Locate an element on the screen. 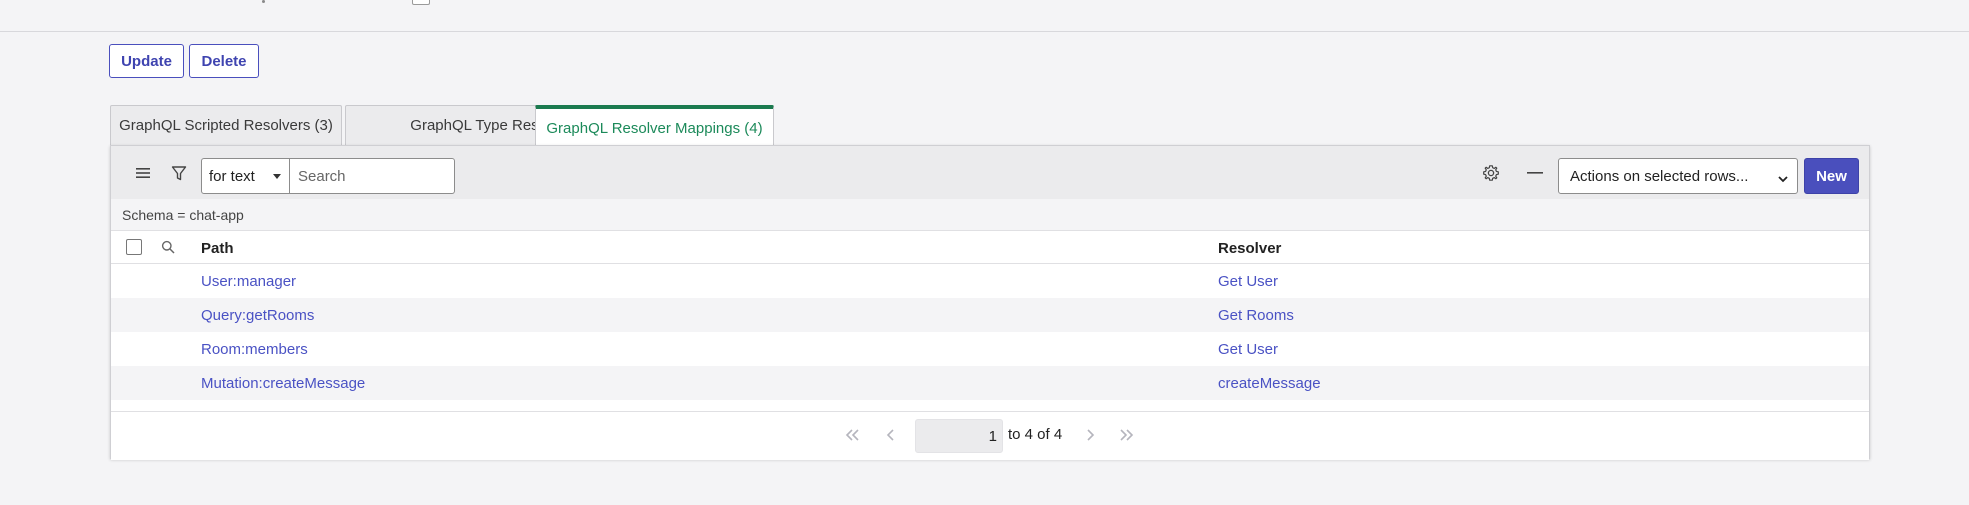 This screenshot has width=1969, height=505. update-button: Update is located at coordinates (146, 61).